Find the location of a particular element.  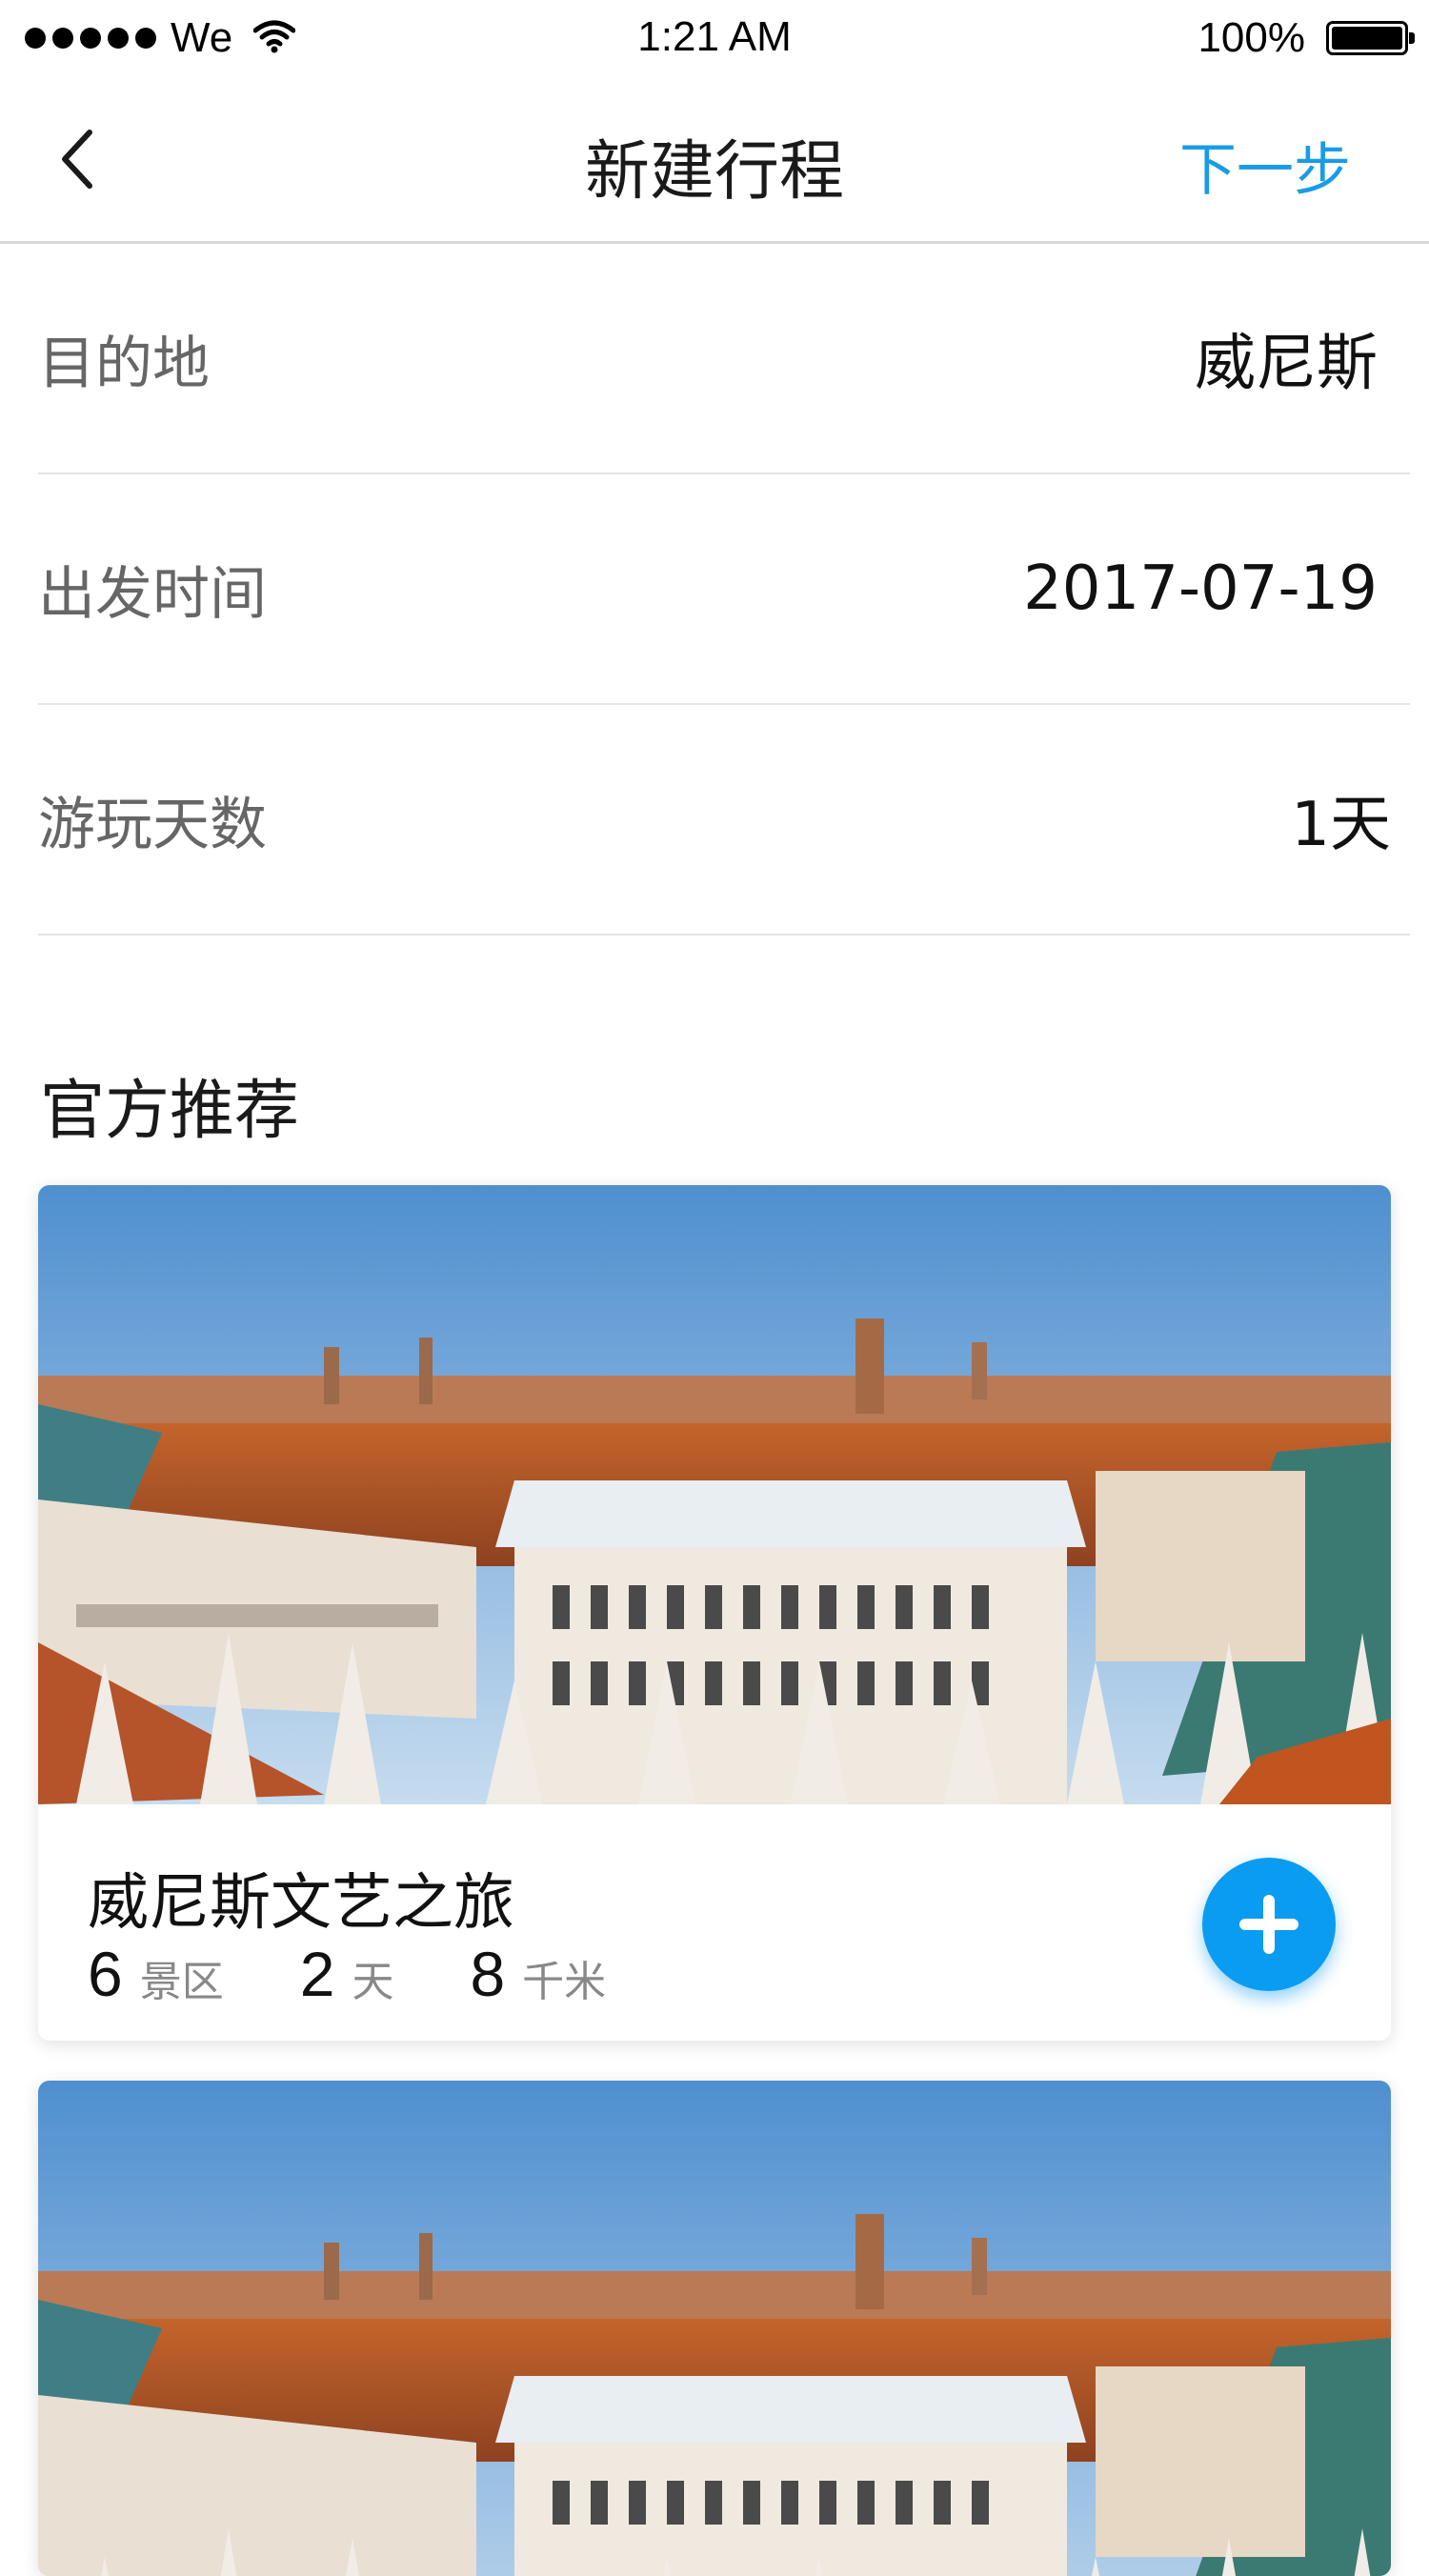

status-bar: We 1:21 AM 100% is located at coordinates (714, 39).